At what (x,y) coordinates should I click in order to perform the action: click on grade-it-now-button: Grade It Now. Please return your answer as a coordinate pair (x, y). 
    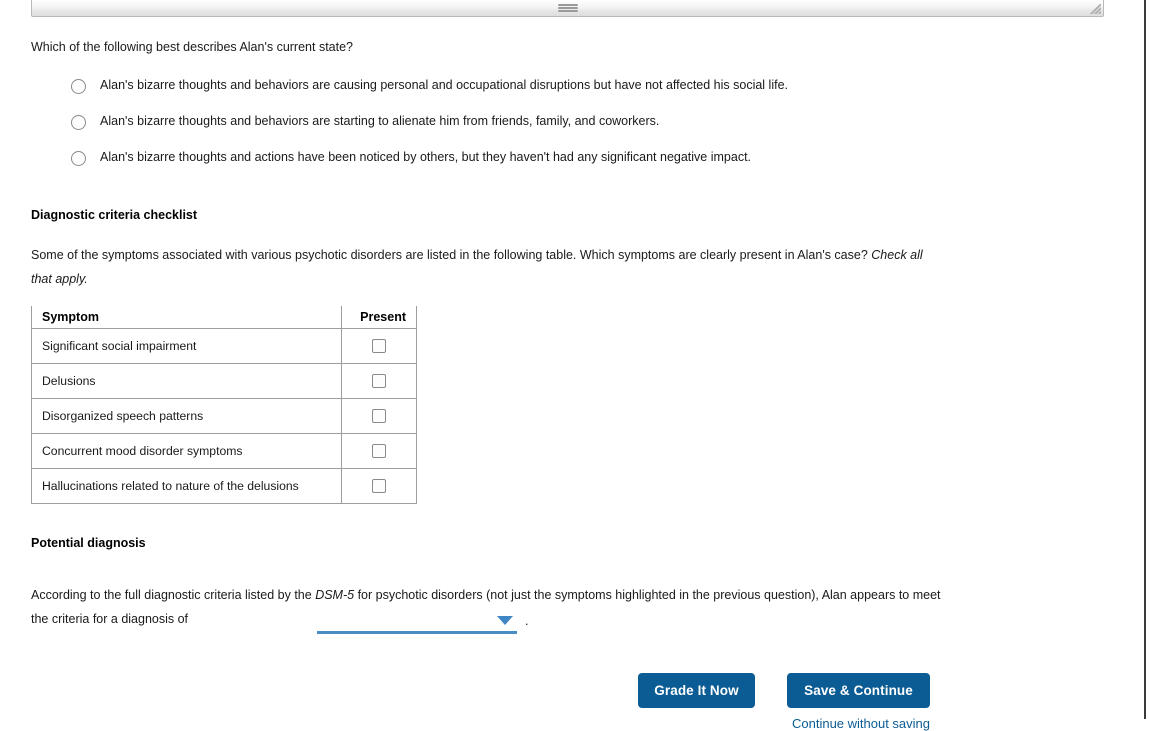
    Looking at the image, I should click on (696, 690).